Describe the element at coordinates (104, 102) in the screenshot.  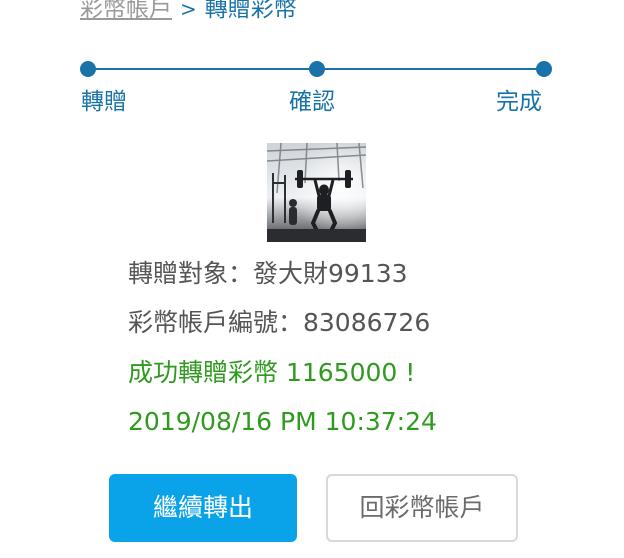
I see `step-label-transfer: 轉贈` at that location.